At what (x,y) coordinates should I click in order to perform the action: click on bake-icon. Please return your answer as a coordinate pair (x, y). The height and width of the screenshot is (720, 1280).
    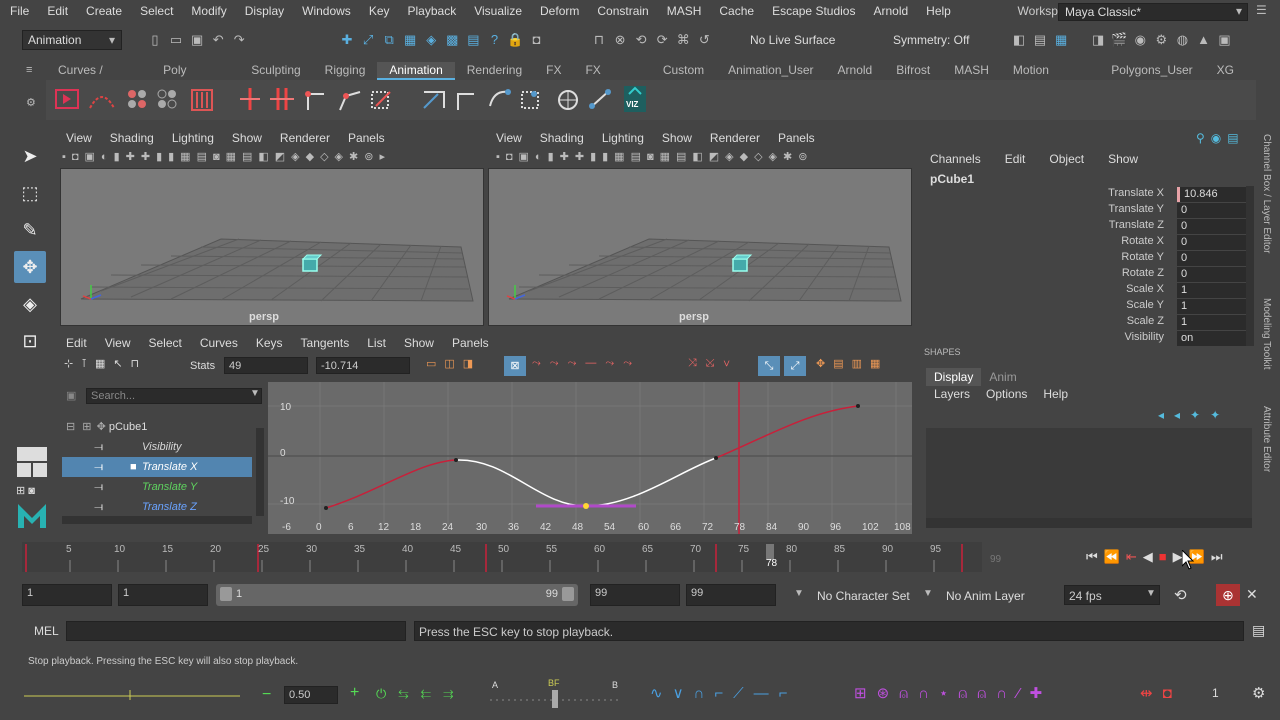
    Looking at the image, I should click on (202, 100).